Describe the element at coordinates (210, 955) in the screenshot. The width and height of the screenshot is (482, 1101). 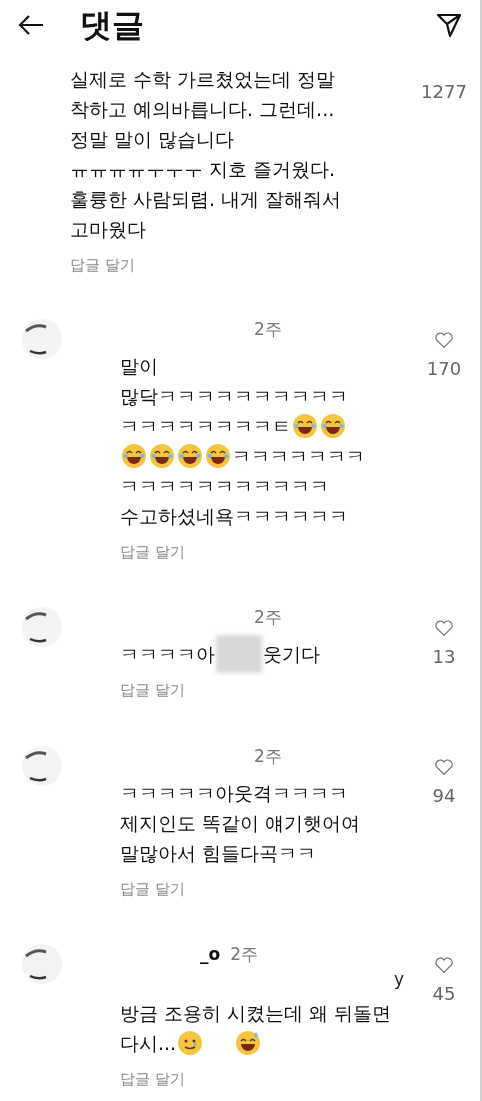
I see `username: _o` at that location.